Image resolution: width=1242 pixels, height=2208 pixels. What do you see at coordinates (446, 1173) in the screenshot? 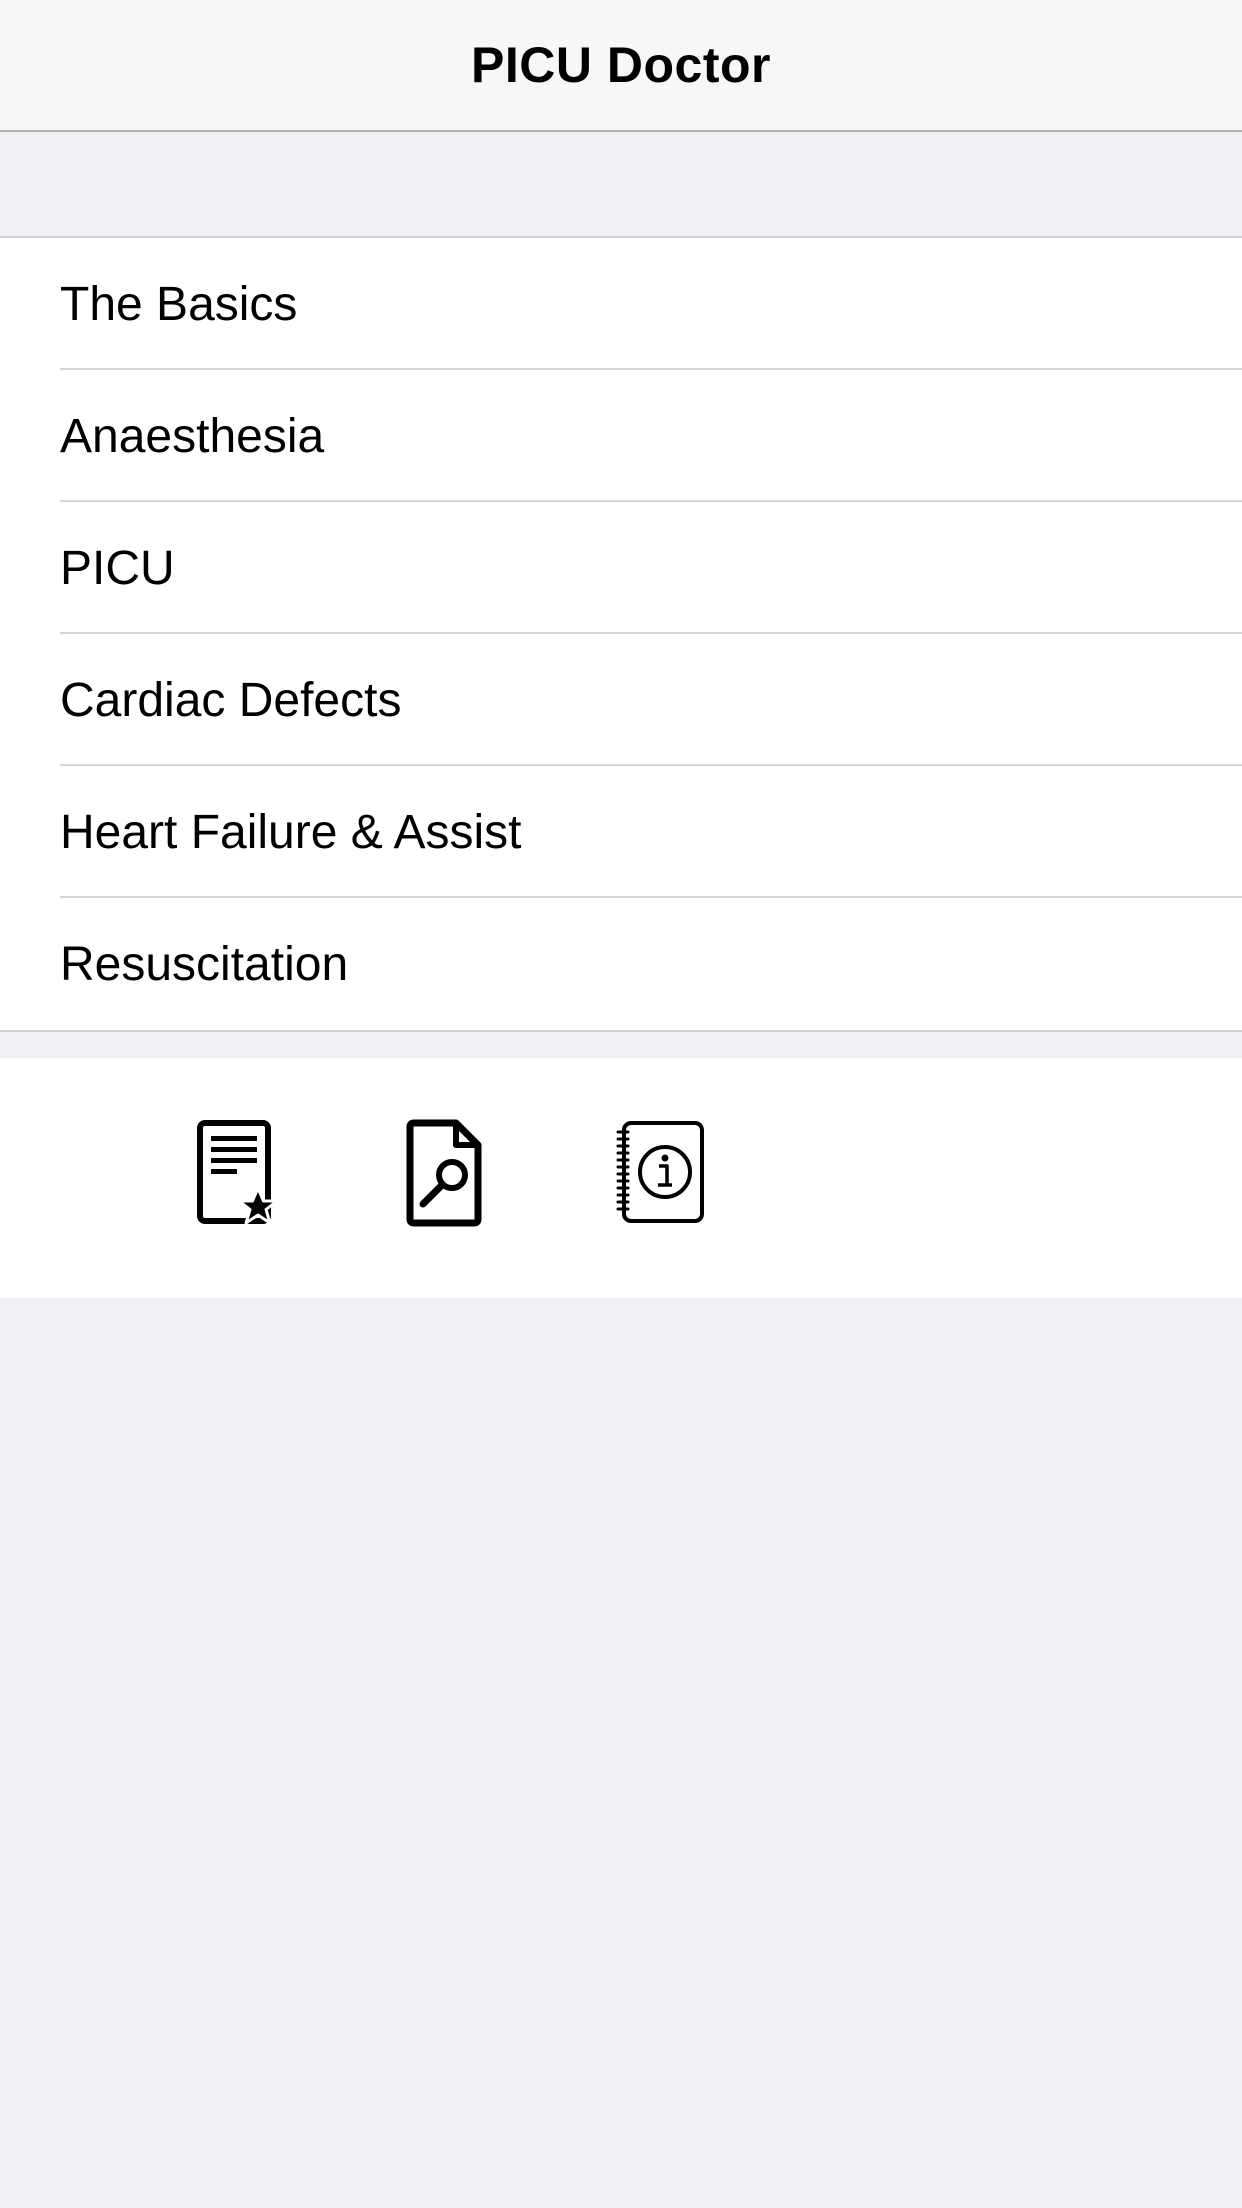
I see `search-document-icon` at bounding box center [446, 1173].